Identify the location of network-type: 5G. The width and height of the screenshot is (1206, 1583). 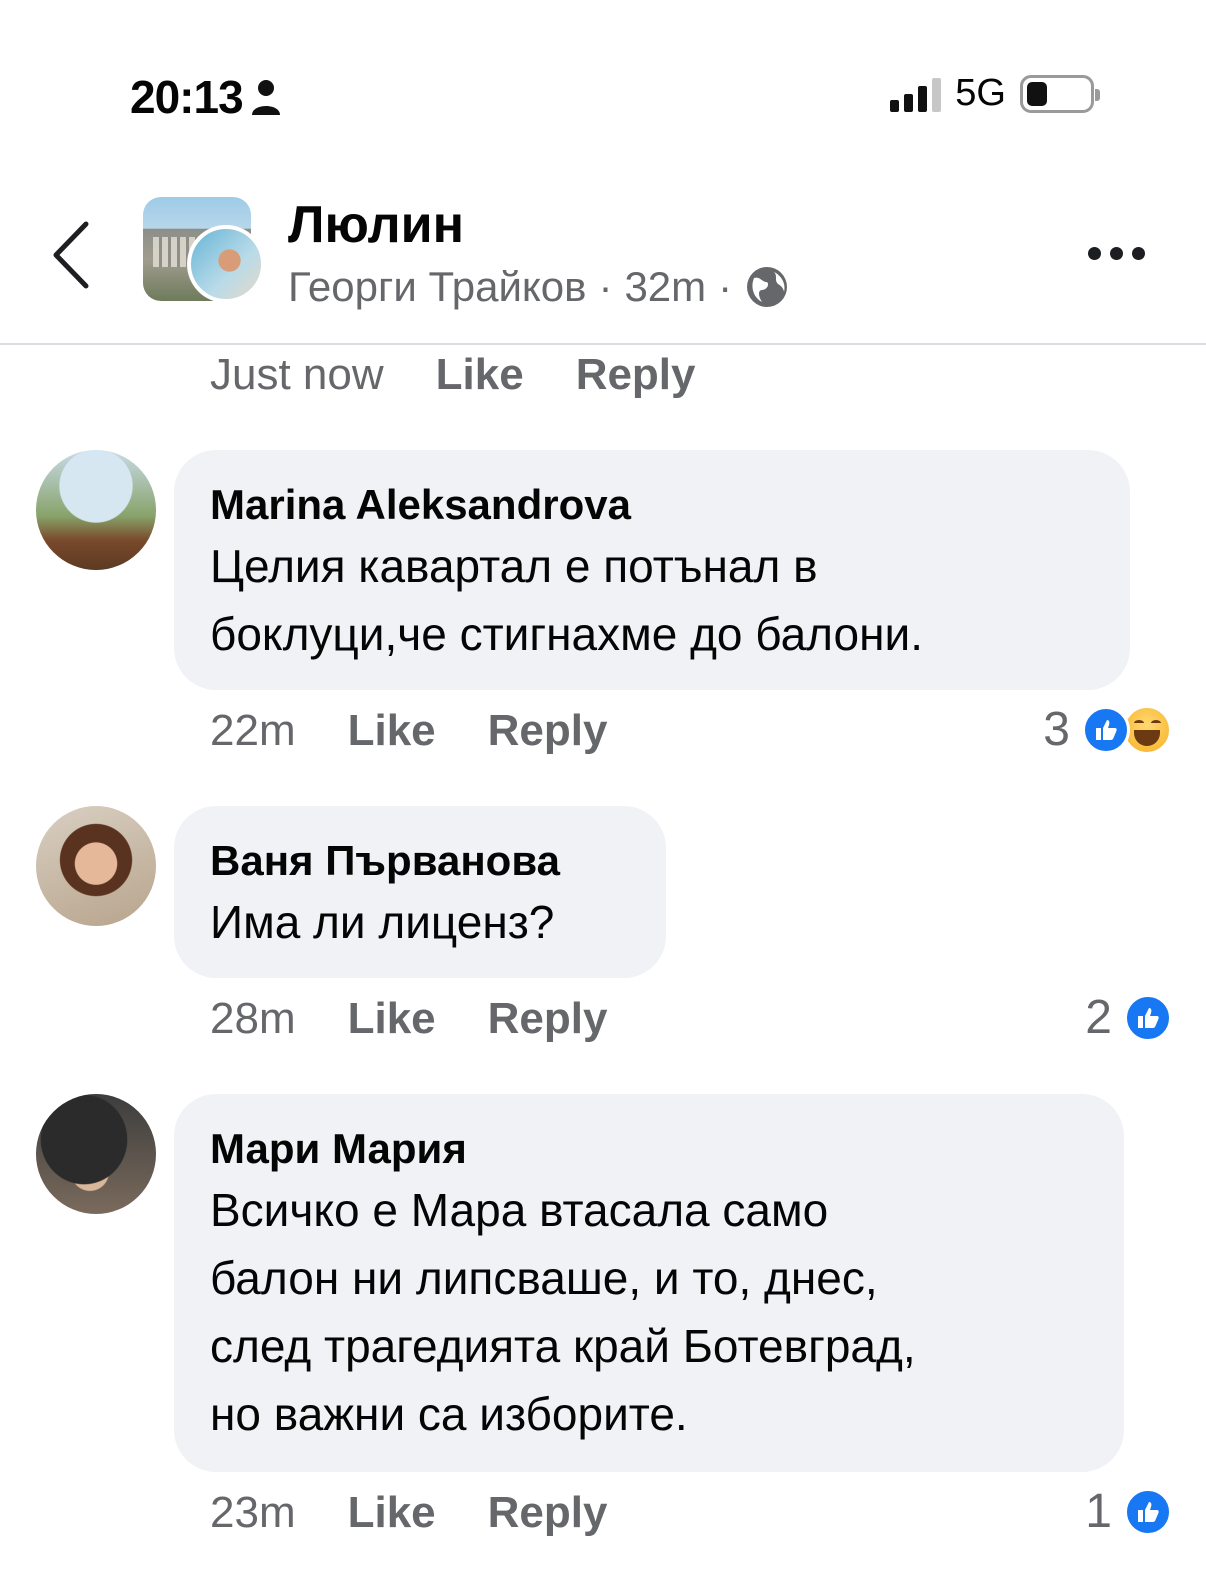
(980, 93).